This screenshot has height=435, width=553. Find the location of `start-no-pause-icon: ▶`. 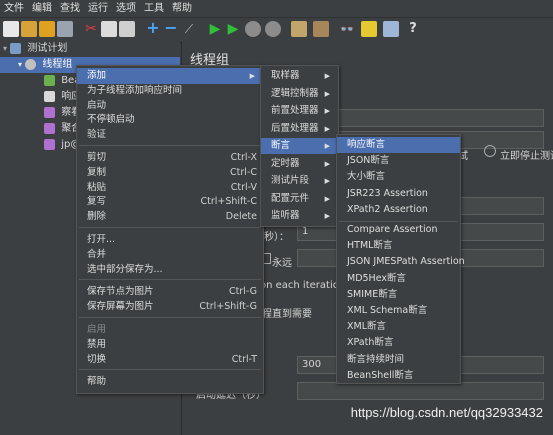

start-no-pause-icon: ▶ is located at coordinates (233, 29).